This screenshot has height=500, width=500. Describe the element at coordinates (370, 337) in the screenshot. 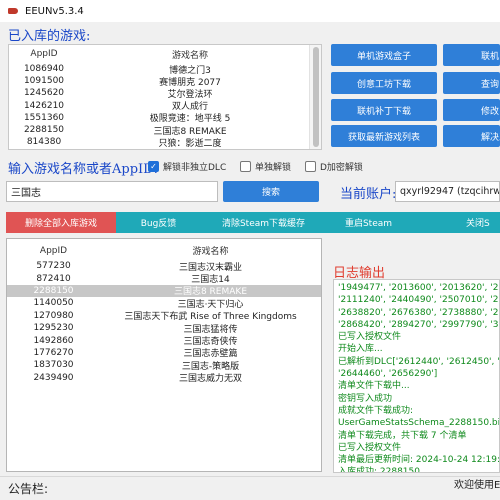

I see `log-line: 已写入授权文件` at that location.